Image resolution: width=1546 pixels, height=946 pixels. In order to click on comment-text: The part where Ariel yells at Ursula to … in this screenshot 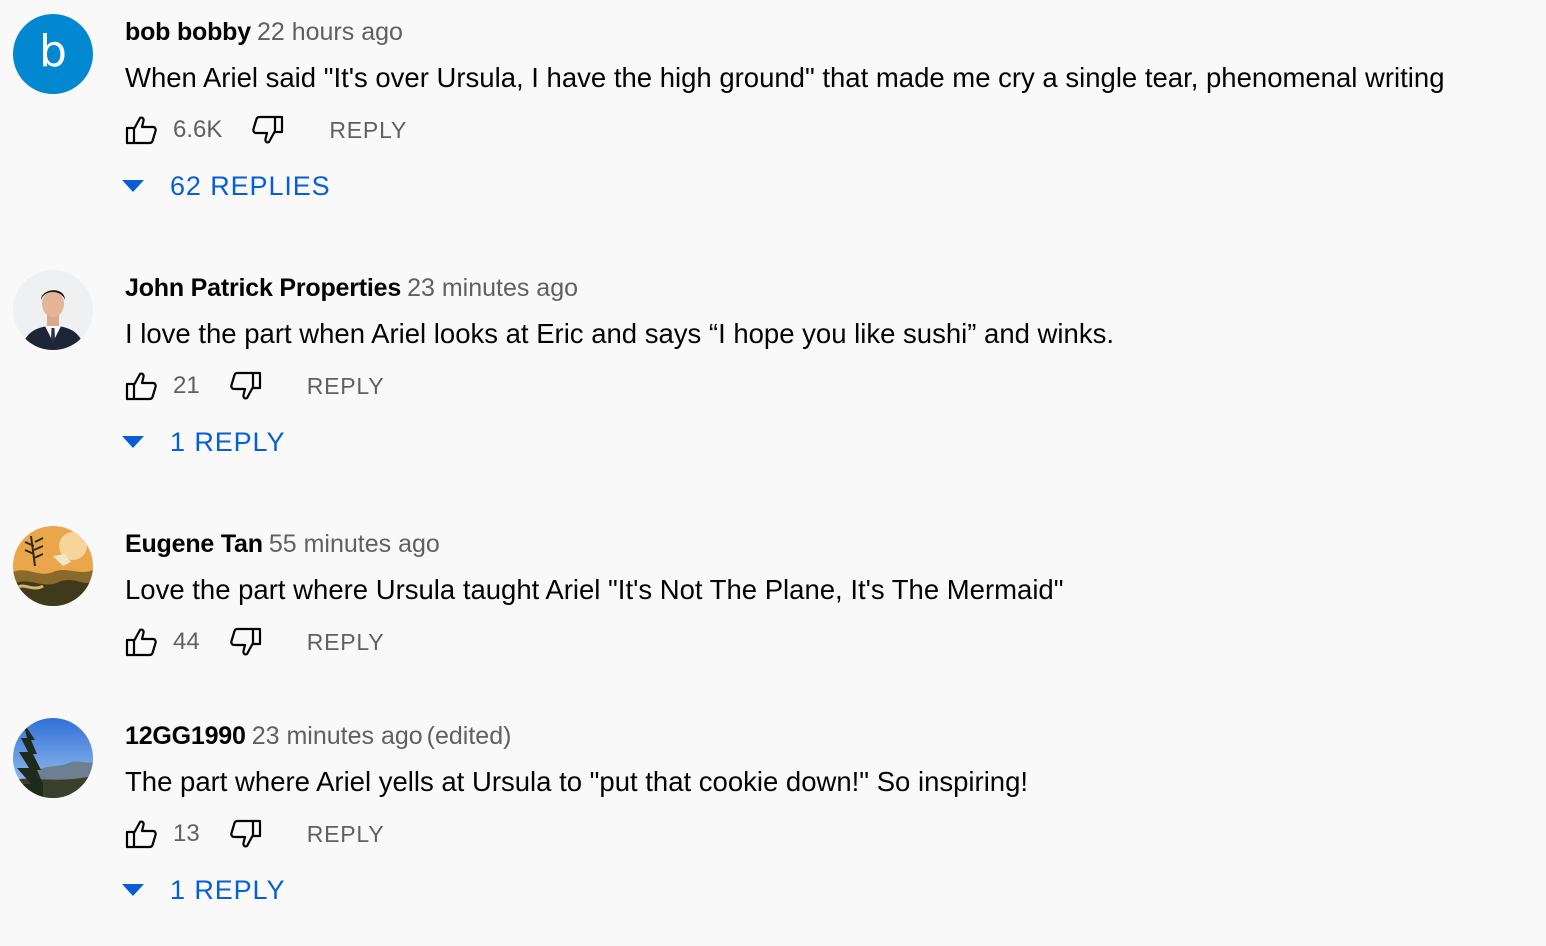, I will do `click(577, 781)`.